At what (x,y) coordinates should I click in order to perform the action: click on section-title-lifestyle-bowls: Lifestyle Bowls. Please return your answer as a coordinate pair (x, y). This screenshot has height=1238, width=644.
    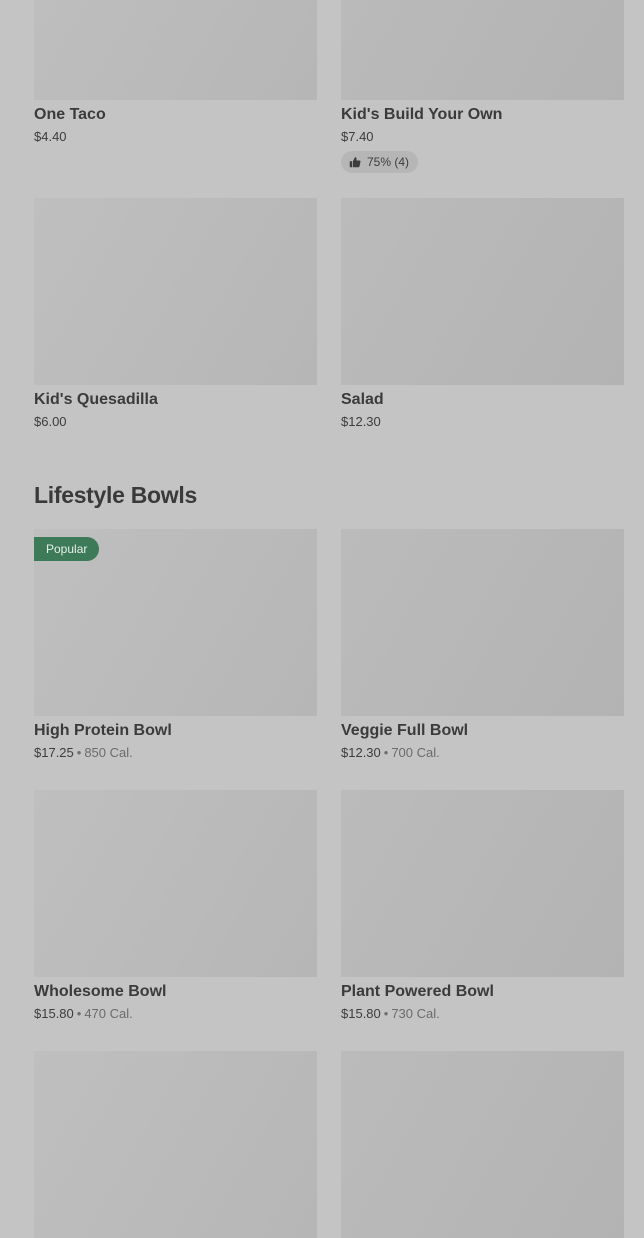
    Looking at the image, I should click on (115, 495).